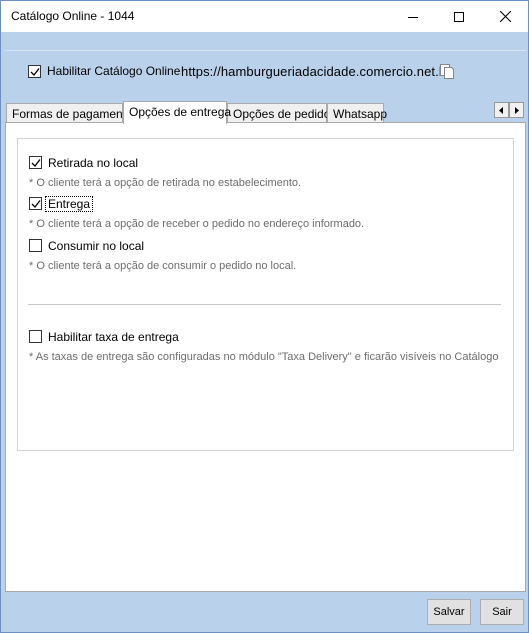 The width and height of the screenshot is (529, 633). I want to click on arrow-left-icon, so click(501, 110).